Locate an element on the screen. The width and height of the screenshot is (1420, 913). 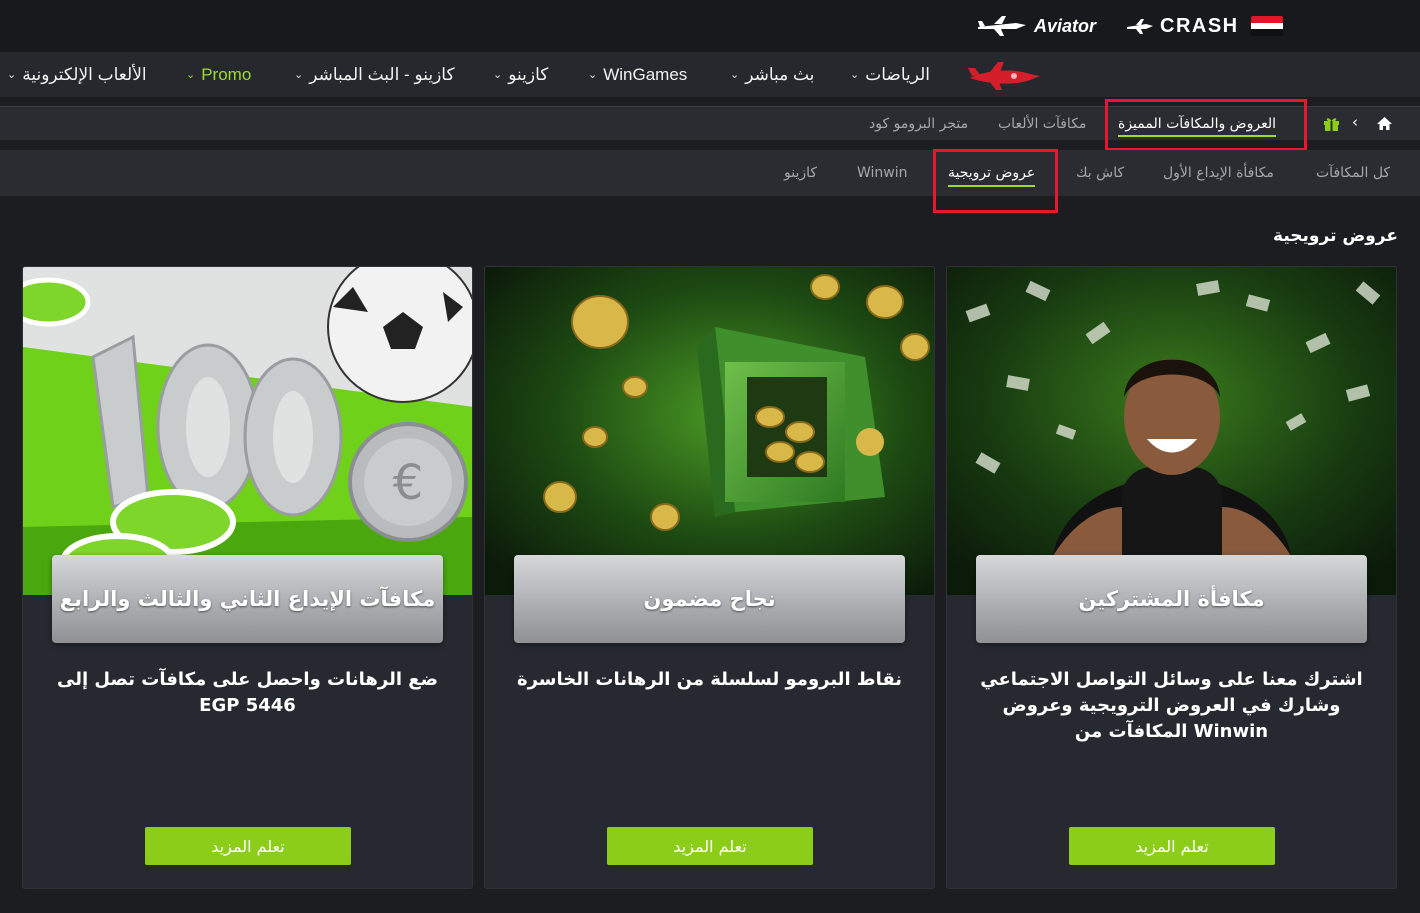
card-title: مكافأة المشتركين is located at coordinates (1171, 599).